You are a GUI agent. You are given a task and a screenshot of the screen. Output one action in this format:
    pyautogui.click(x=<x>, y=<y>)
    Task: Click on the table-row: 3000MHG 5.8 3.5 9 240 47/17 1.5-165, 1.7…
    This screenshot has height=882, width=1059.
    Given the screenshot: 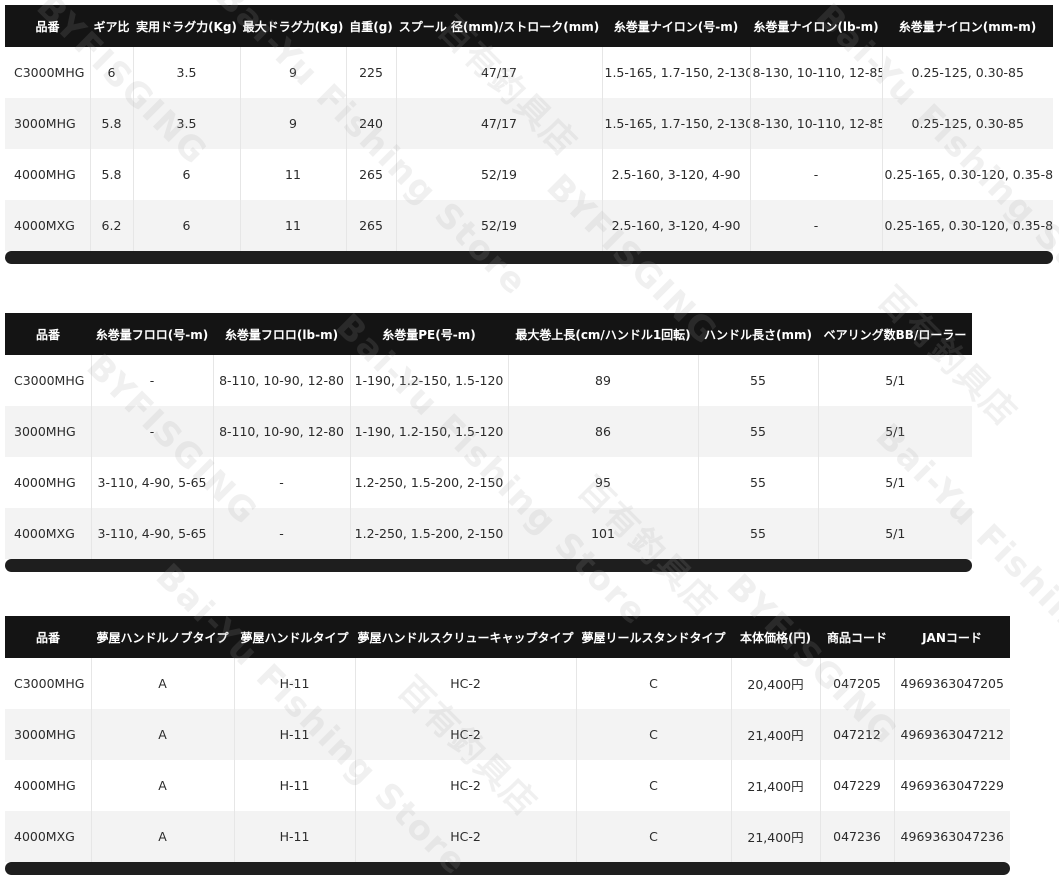 What is the action you would take?
    pyautogui.click(x=529, y=123)
    